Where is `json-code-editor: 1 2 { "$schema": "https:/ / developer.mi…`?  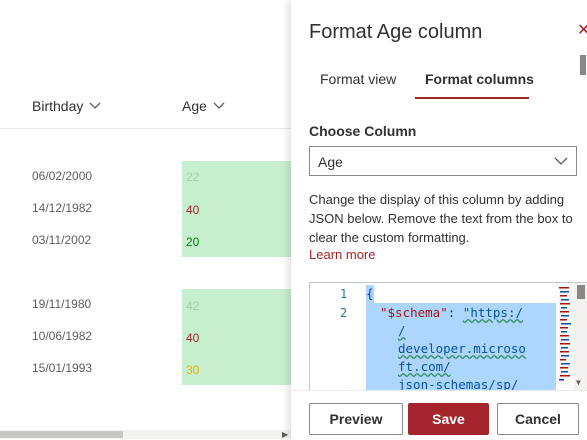
json-code-editor: 1 2 { "$schema": "https:/ / developer.mi… is located at coordinates (448, 336).